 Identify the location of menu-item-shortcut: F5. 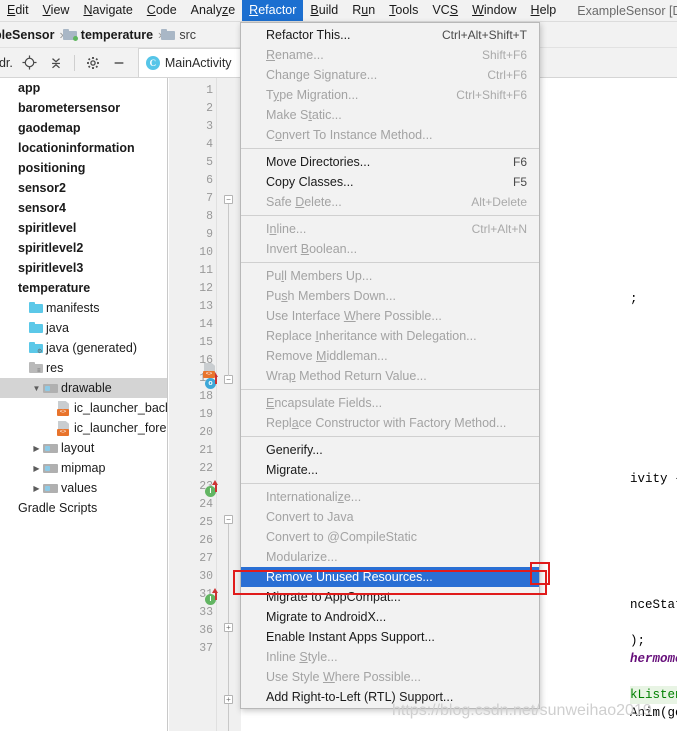
(519, 182).